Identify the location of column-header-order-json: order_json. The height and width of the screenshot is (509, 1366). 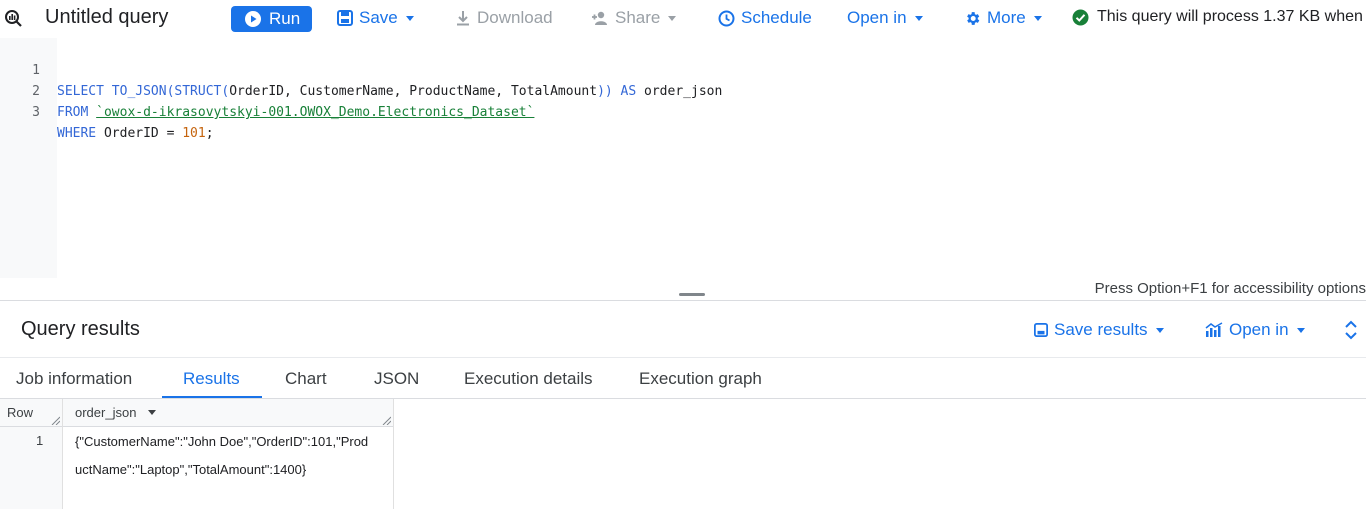
(116, 412).